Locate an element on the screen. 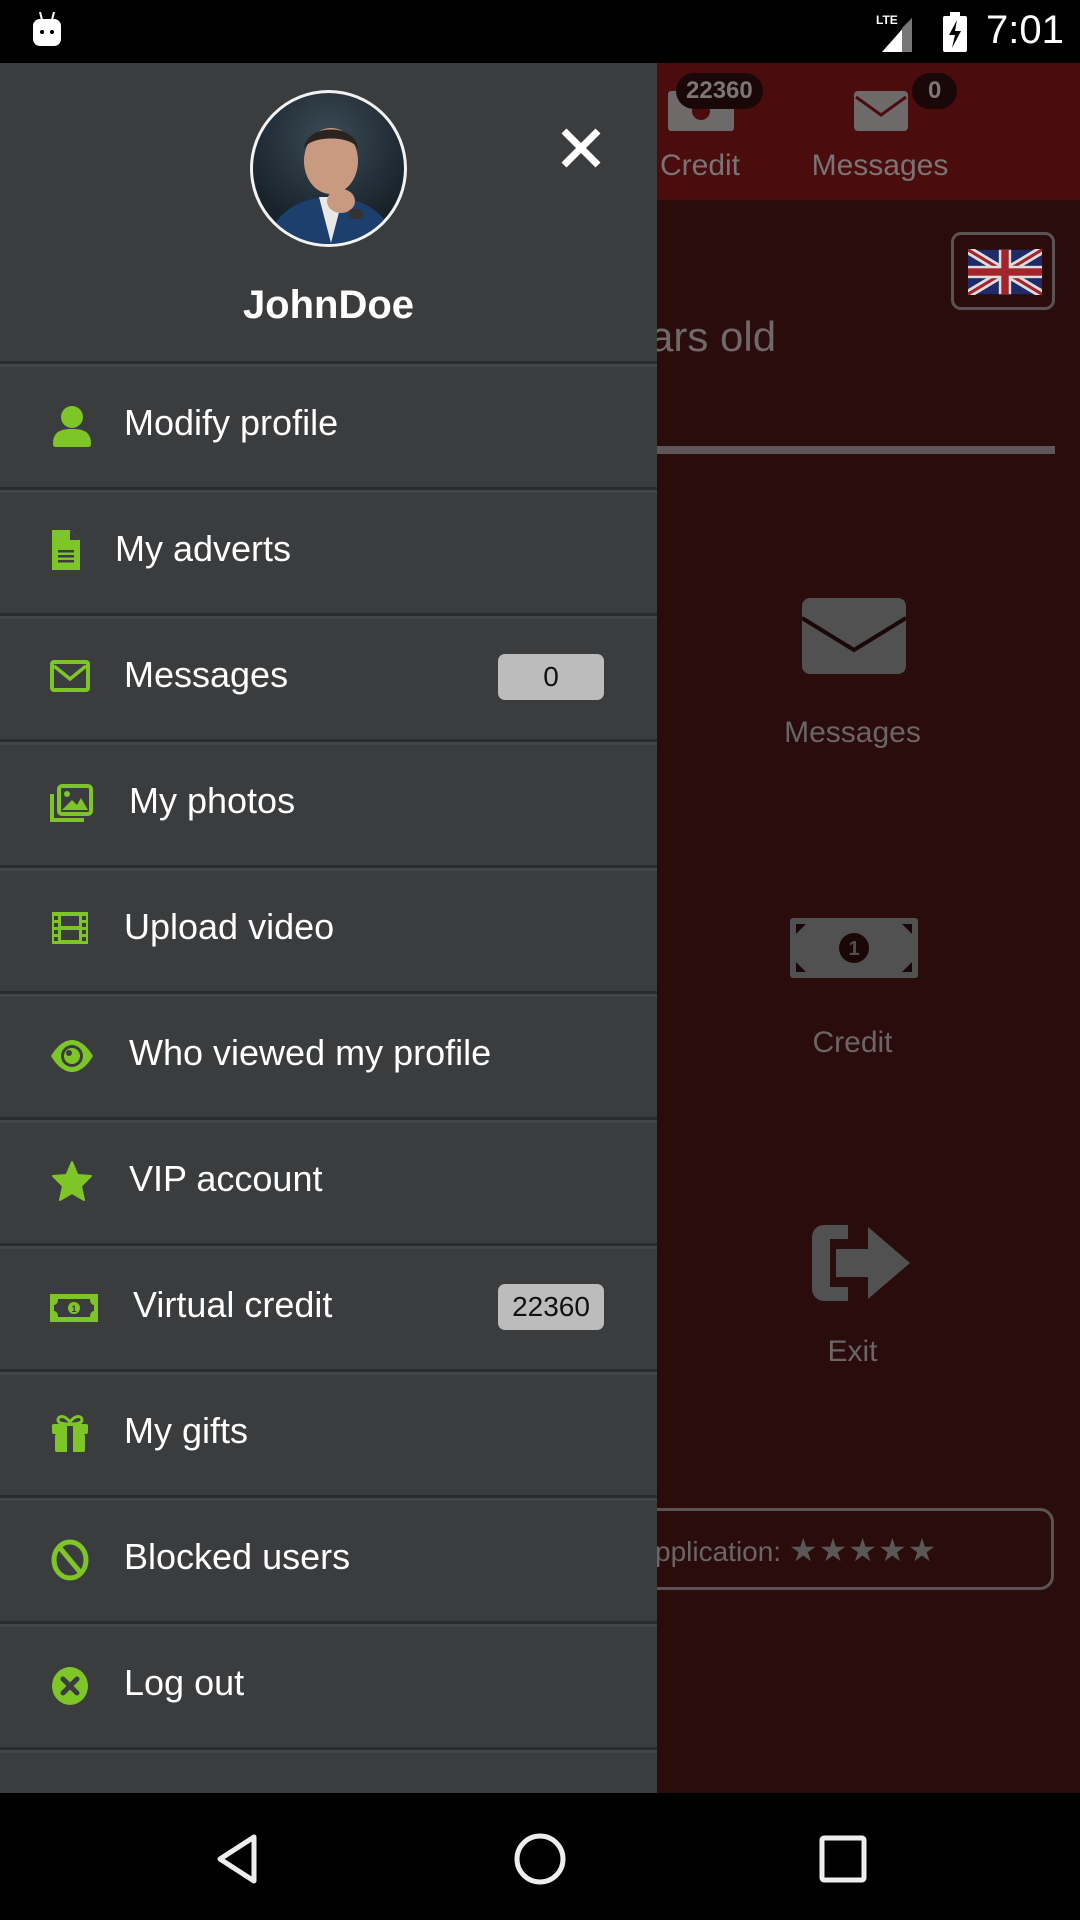 This screenshot has width=1080, height=1920. profile-age-text: ars old is located at coordinates (713, 336).